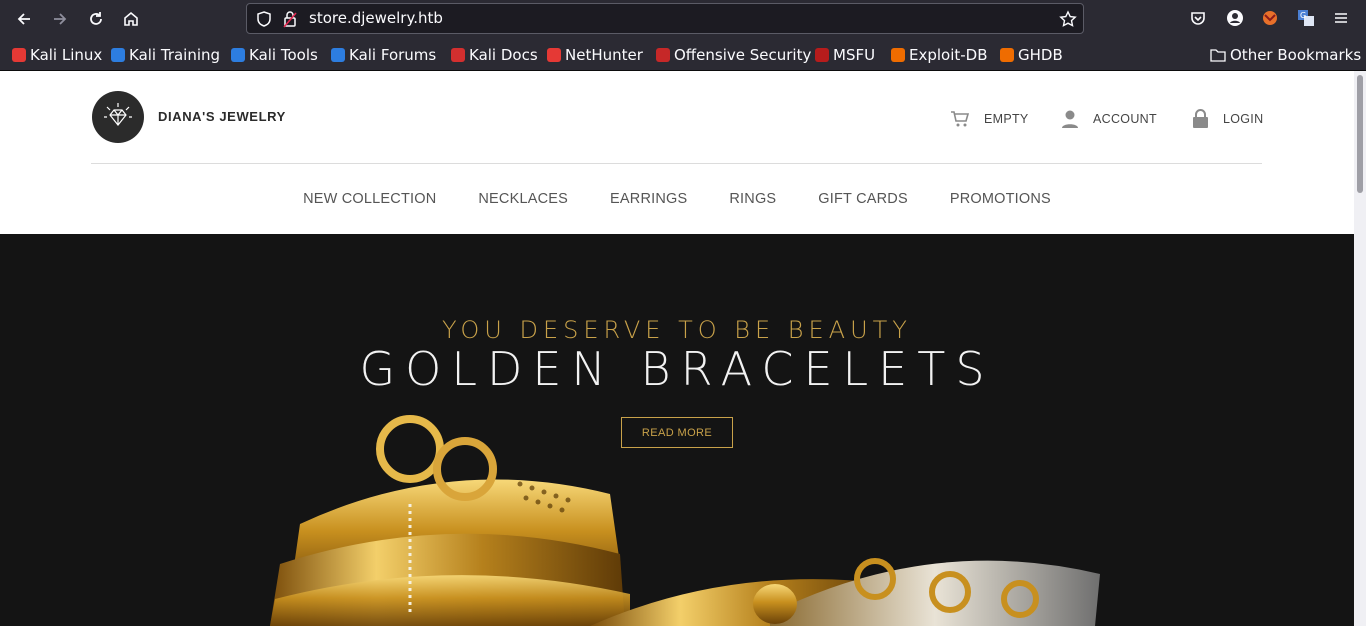 The height and width of the screenshot is (626, 1366). I want to click on cart-label: EMPTY, so click(1006, 119).